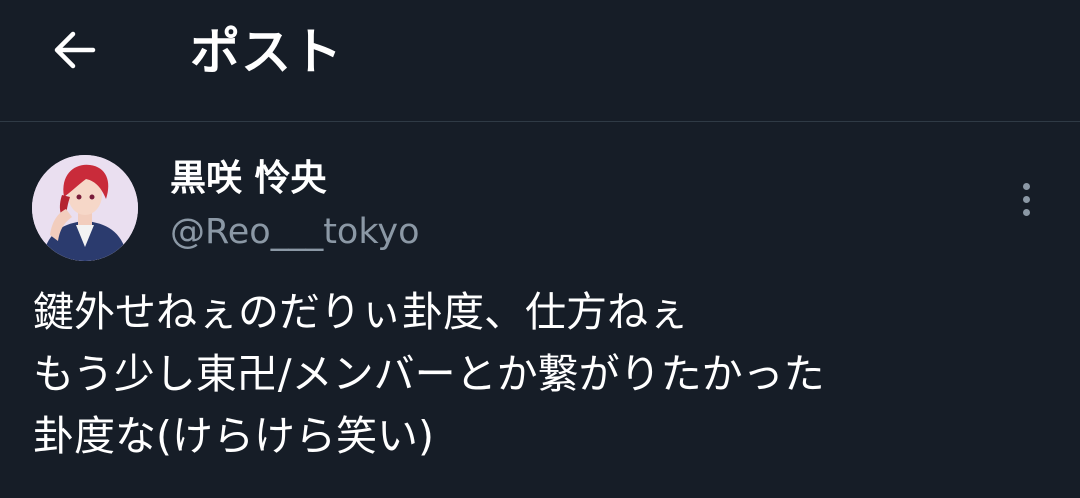 Image resolution: width=1080 pixels, height=498 pixels. I want to click on avatar, so click(85, 208).